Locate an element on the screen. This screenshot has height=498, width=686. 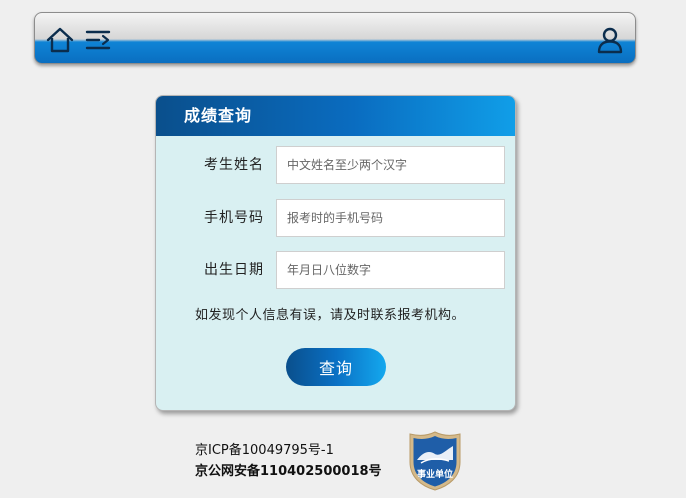
shield-icon is located at coordinates (435, 461).